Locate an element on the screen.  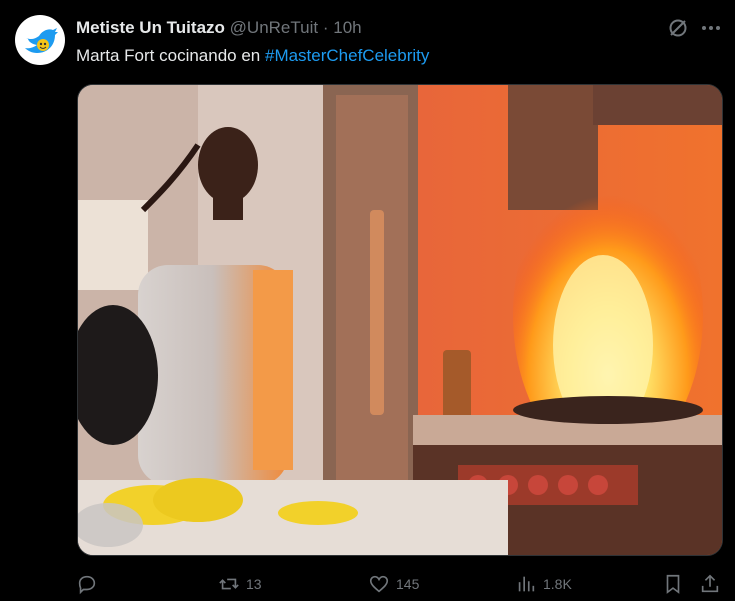
user-handle: @UnReTuit is located at coordinates (274, 27).